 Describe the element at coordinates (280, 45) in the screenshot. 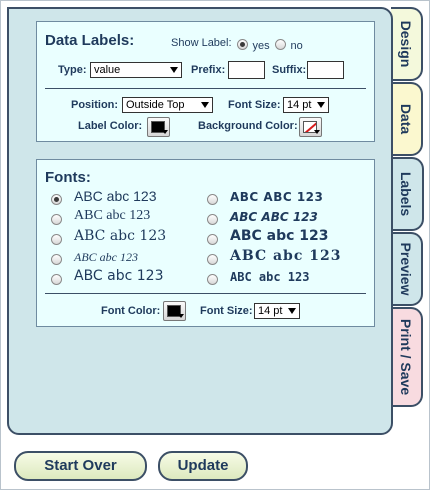

I see `show-label-no-radio` at that location.